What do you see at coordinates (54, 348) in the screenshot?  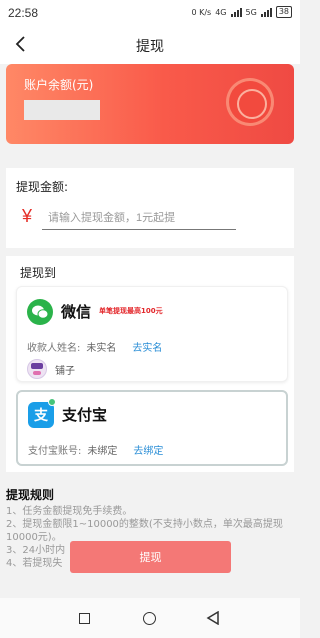 I see `wechat-account-label: 收款人姓名:` at bounding box center [54, 348].